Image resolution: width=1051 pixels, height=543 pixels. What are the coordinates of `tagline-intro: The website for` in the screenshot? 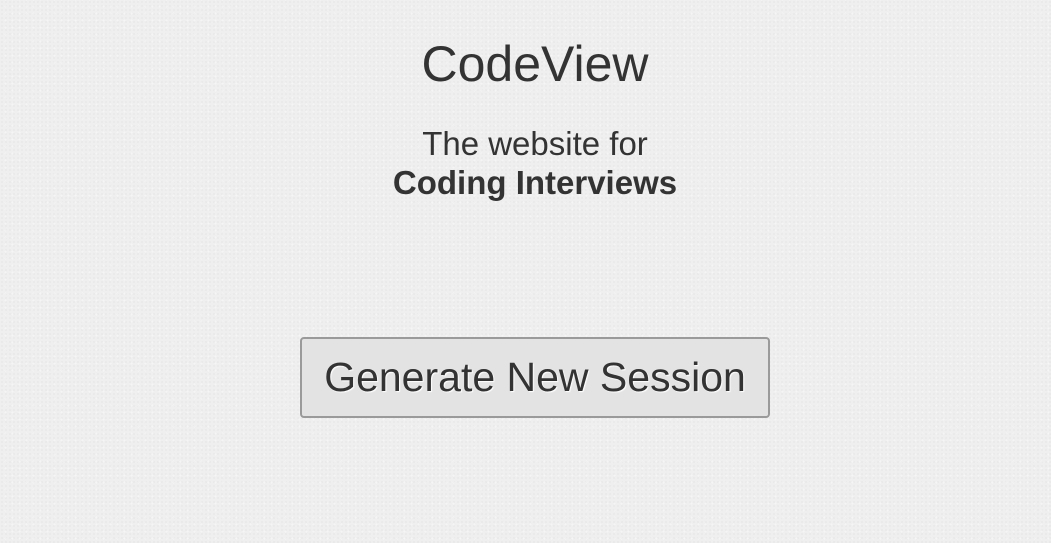 It's located at (535, 143).